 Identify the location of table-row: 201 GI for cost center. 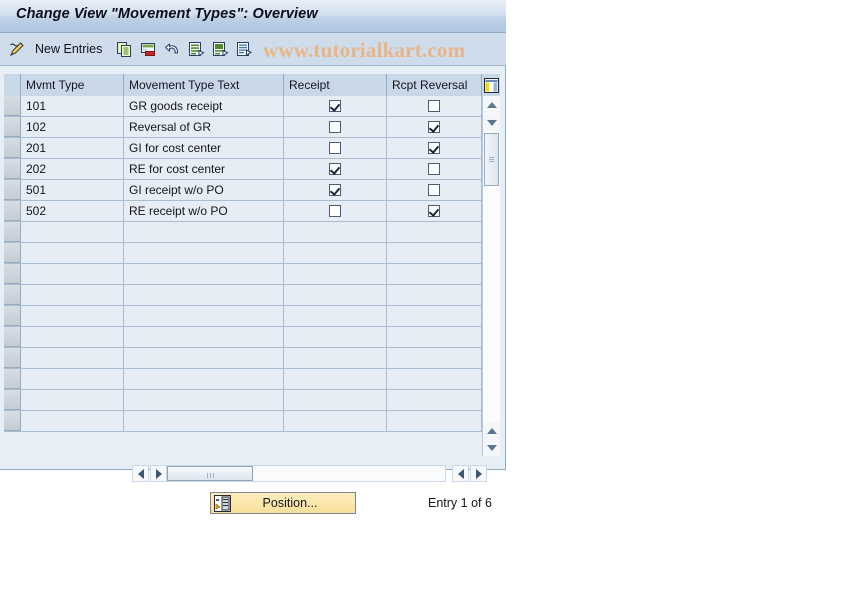
(252, 148).